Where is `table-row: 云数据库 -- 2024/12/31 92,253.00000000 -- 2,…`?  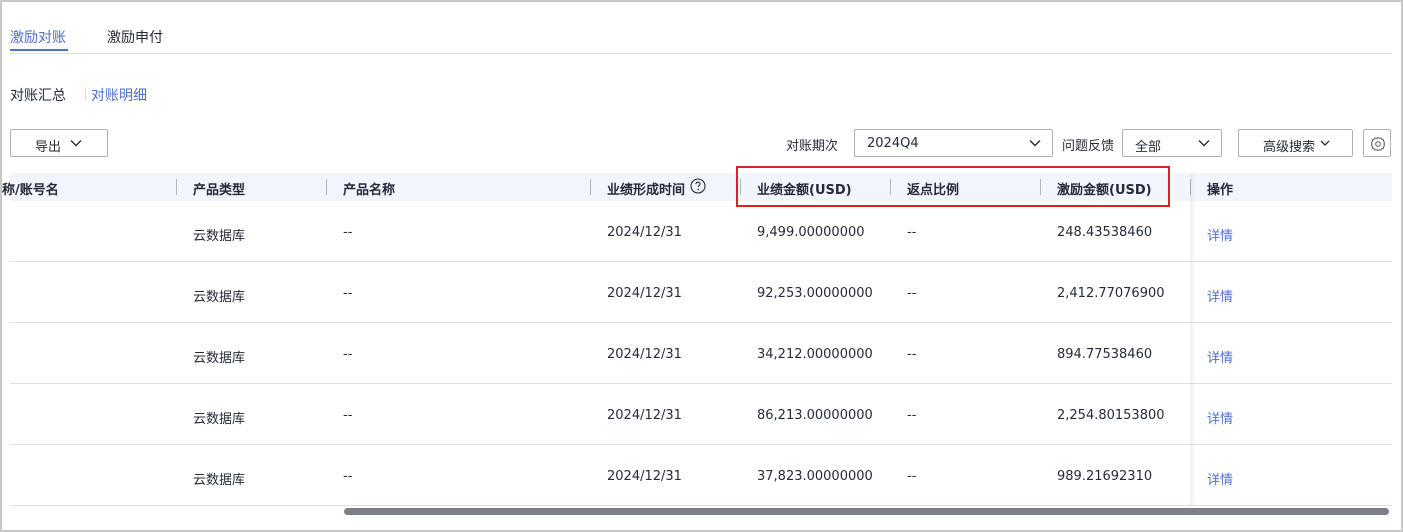 table-row: 云数据库 -- 2024/12/31 92,253.00000000 -- 2,… is located at coordinates (701, 292).